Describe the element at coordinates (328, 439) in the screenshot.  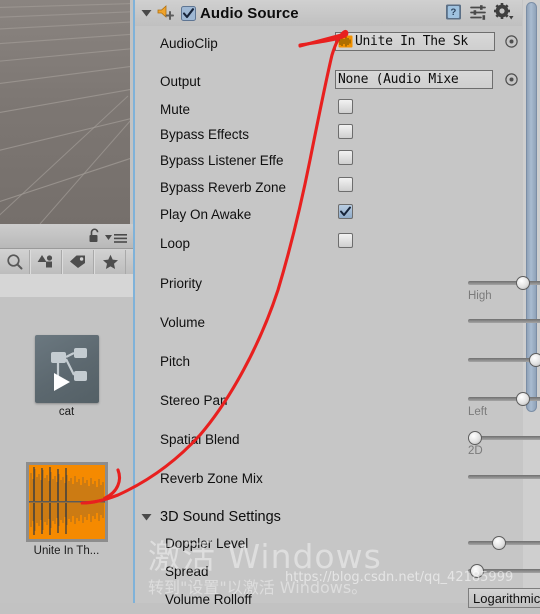
I see `field-row-spatial-blend: Spatial Blend` at that location.